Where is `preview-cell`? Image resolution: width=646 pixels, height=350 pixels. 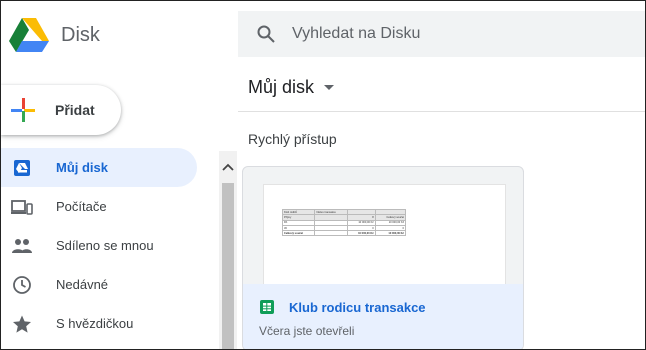
preview-cell is located at coordinates (331, 233).